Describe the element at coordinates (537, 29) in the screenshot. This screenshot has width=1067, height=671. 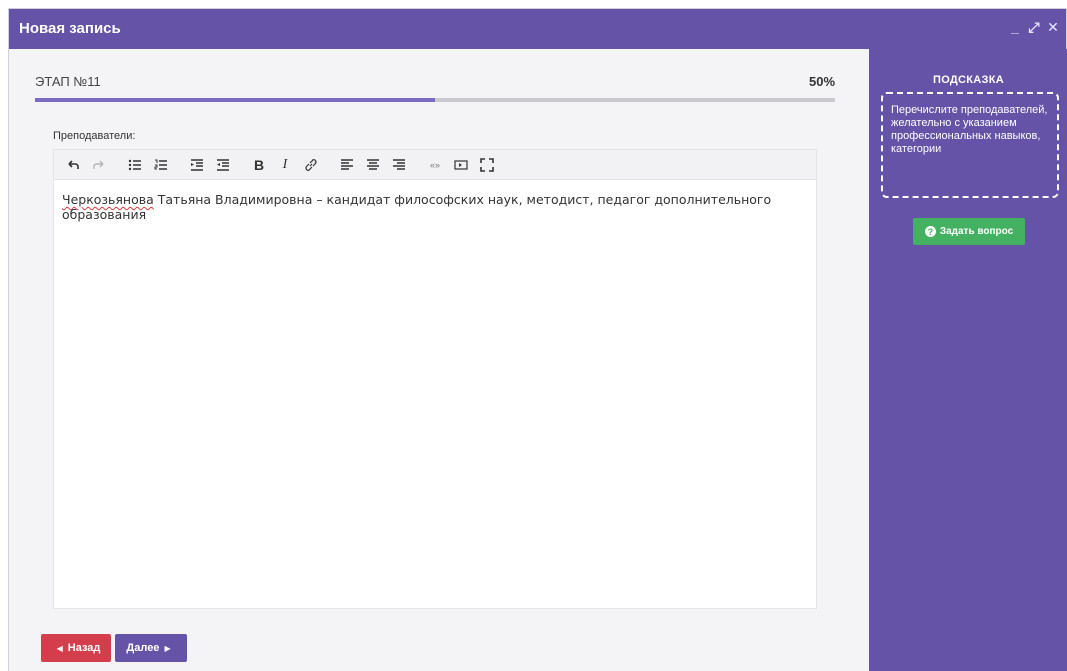
I see `window-titlebar: Новая запись _ ⤢ ✕` at that location.